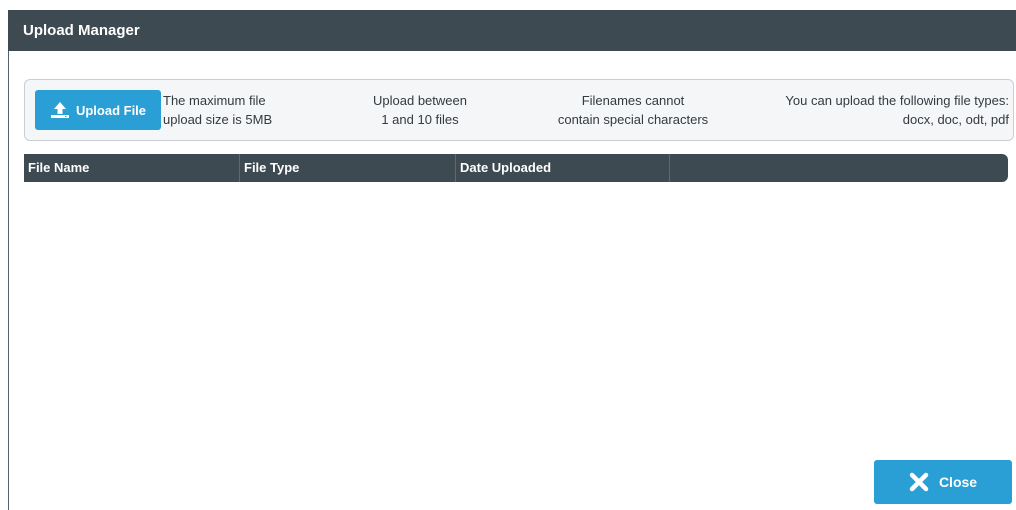 The width and height of the screenshot is (1016, 510). Describe the element at coordinates (111, 110) in the screenshot. I see `upload-file-label: Upload File` at that location.